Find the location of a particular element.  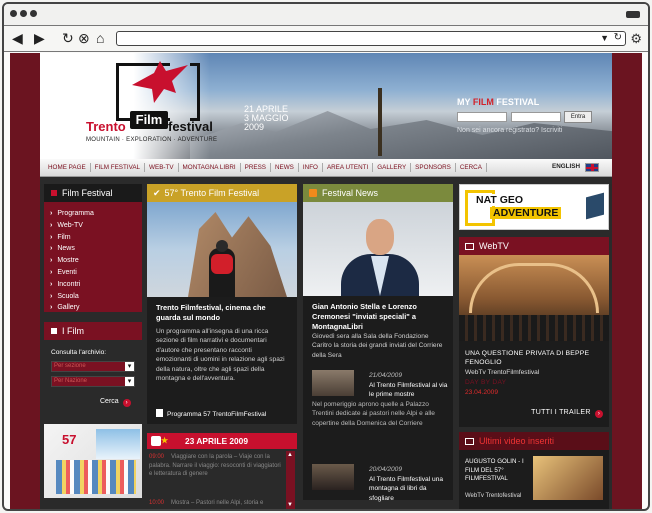

menu-item-scuola: Scuola is located at coordinates (96, 297).